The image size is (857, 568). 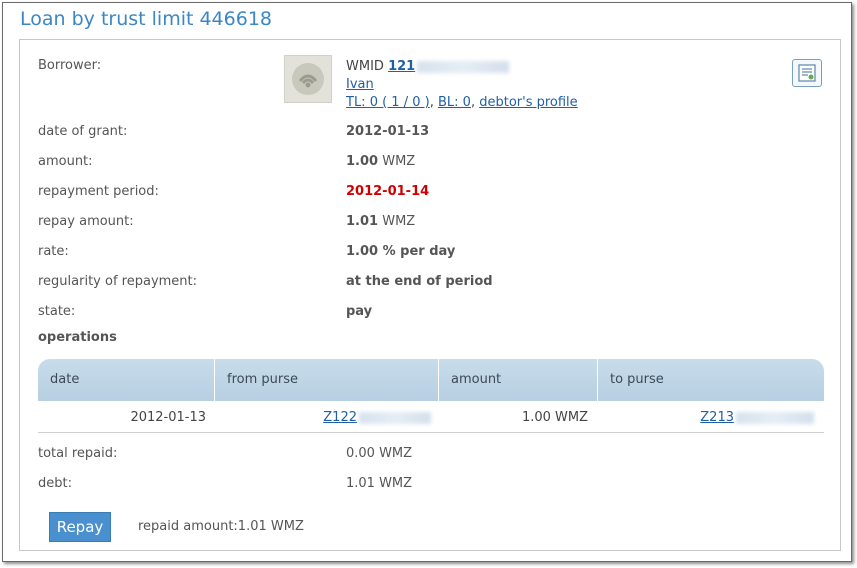 I want to click on wmid-line: WMID 121, so click(x=462, y=67).